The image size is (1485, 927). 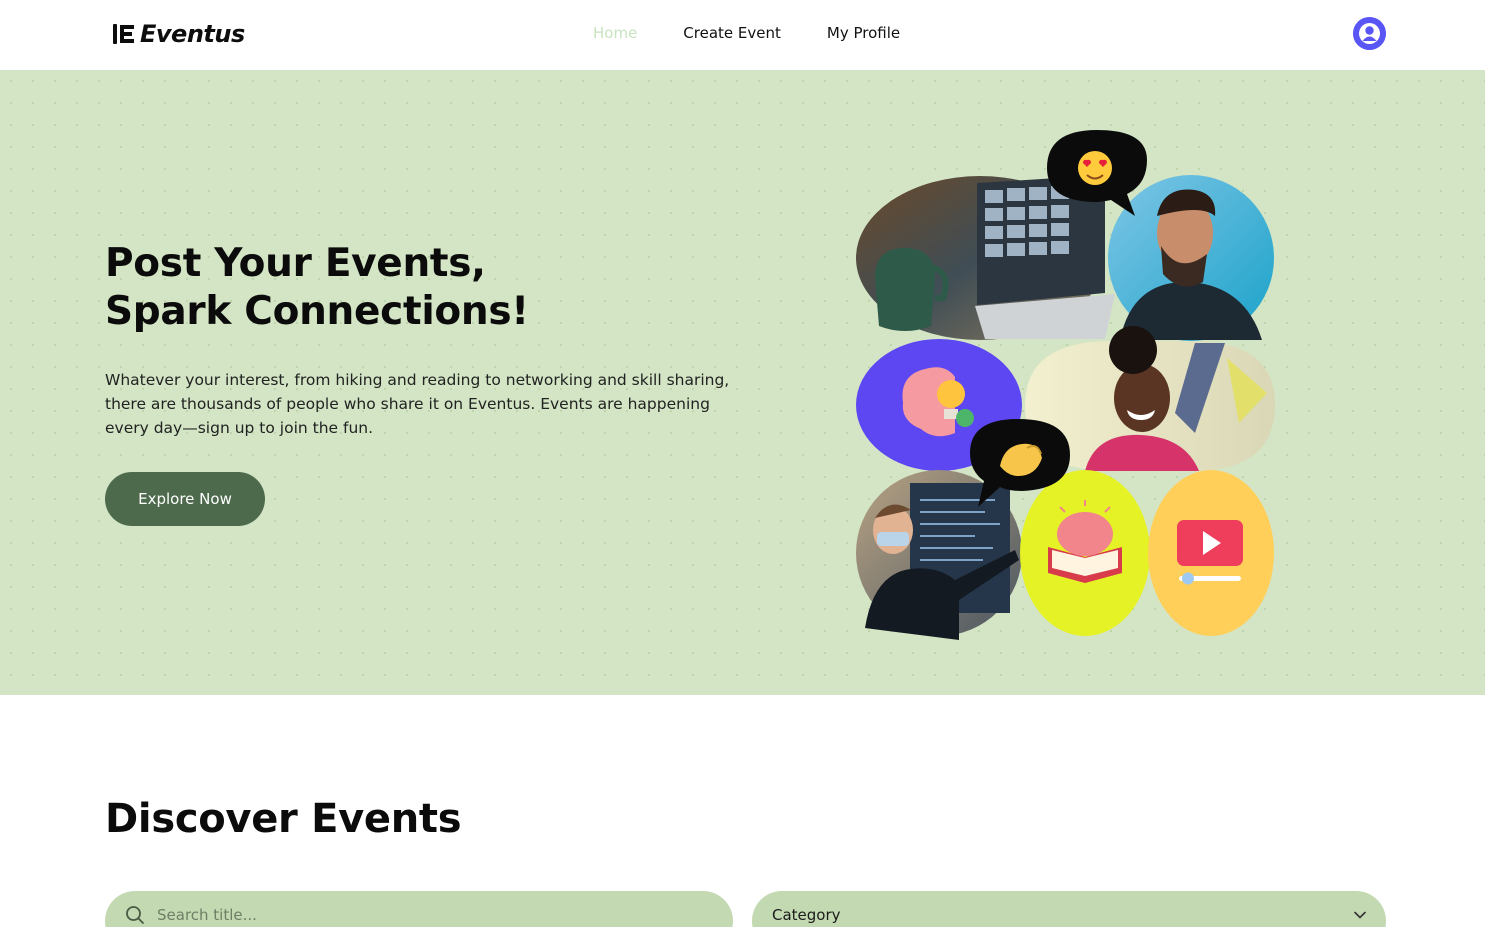 What do you see at coordinates (615, 33) in the screenshot?
I see `nav-home: Home` at bounding box center [615, 33].